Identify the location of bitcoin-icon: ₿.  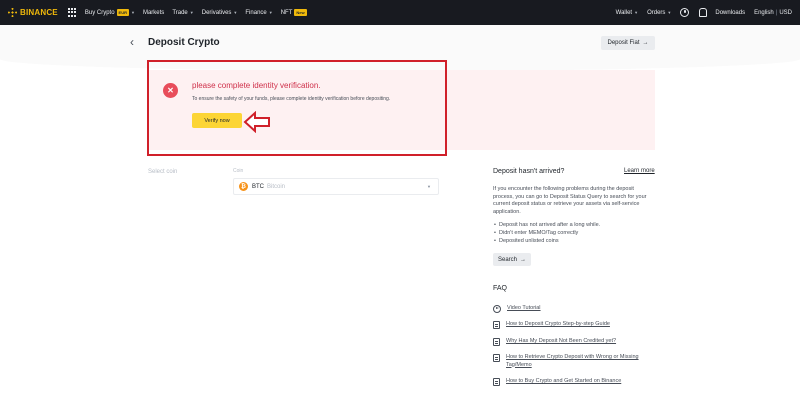
(243, 186).